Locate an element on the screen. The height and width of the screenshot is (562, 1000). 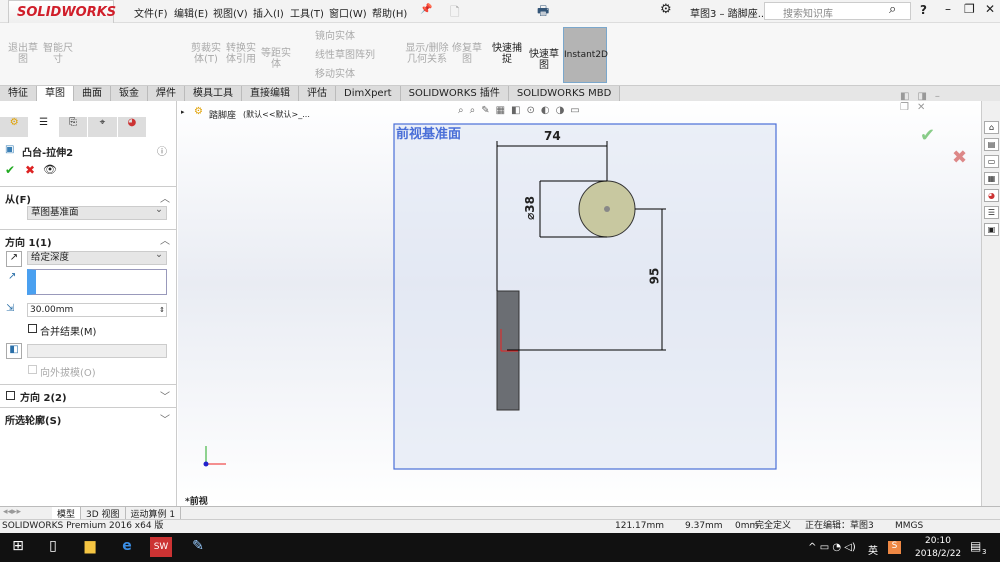
from-select: 草图基准面 is located at coordinates (97, 212).